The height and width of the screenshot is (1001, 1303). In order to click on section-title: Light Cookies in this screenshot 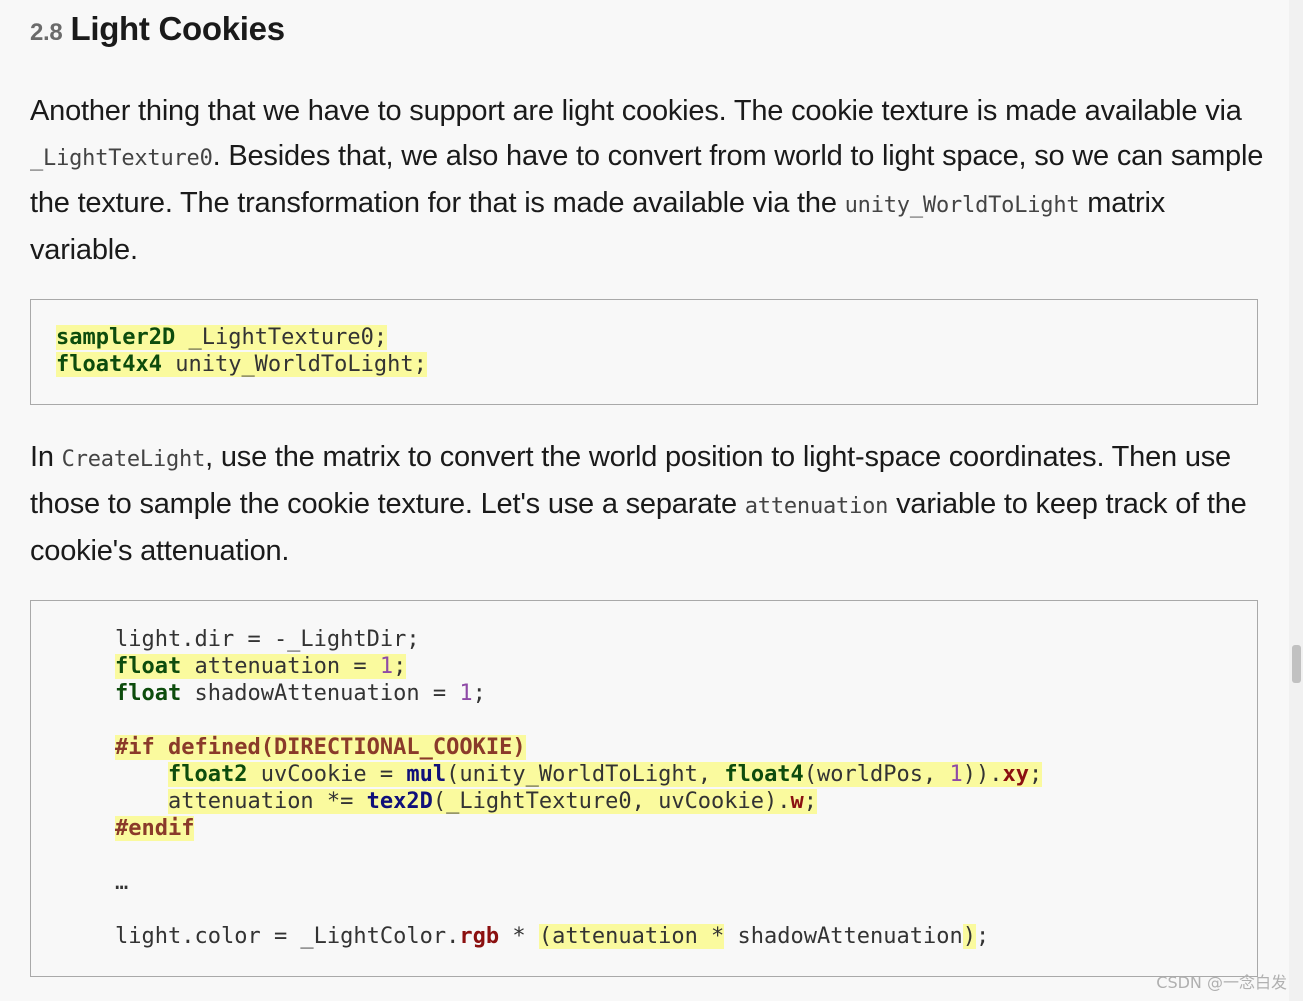, I will do `click(177, 28)`.